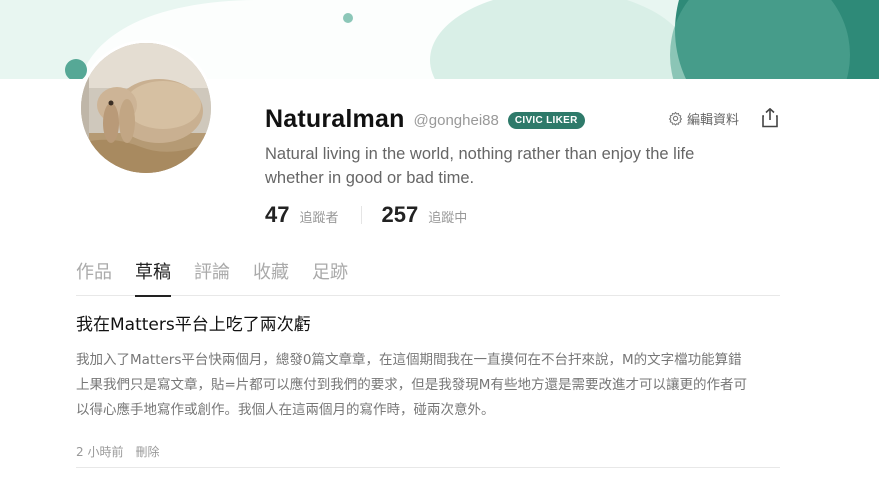 Image resolution: width=879 pixels, height=480 pixels. I want to click on stat-divider, so click(361, 215).